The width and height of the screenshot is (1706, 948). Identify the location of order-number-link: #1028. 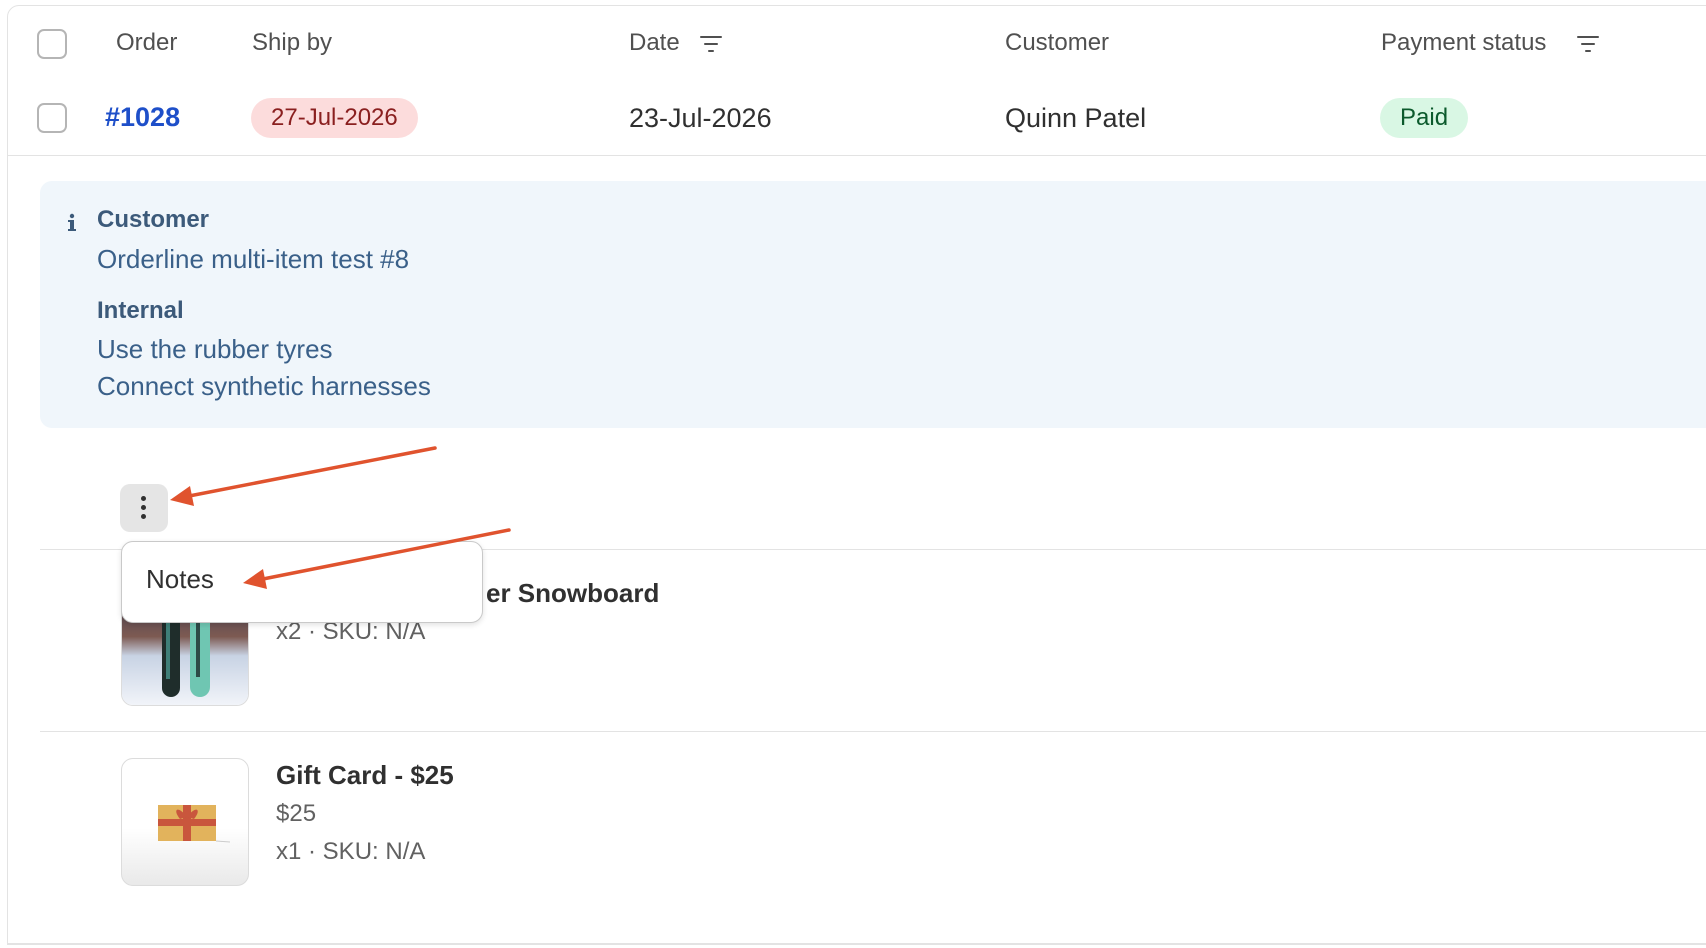
(142, 117).